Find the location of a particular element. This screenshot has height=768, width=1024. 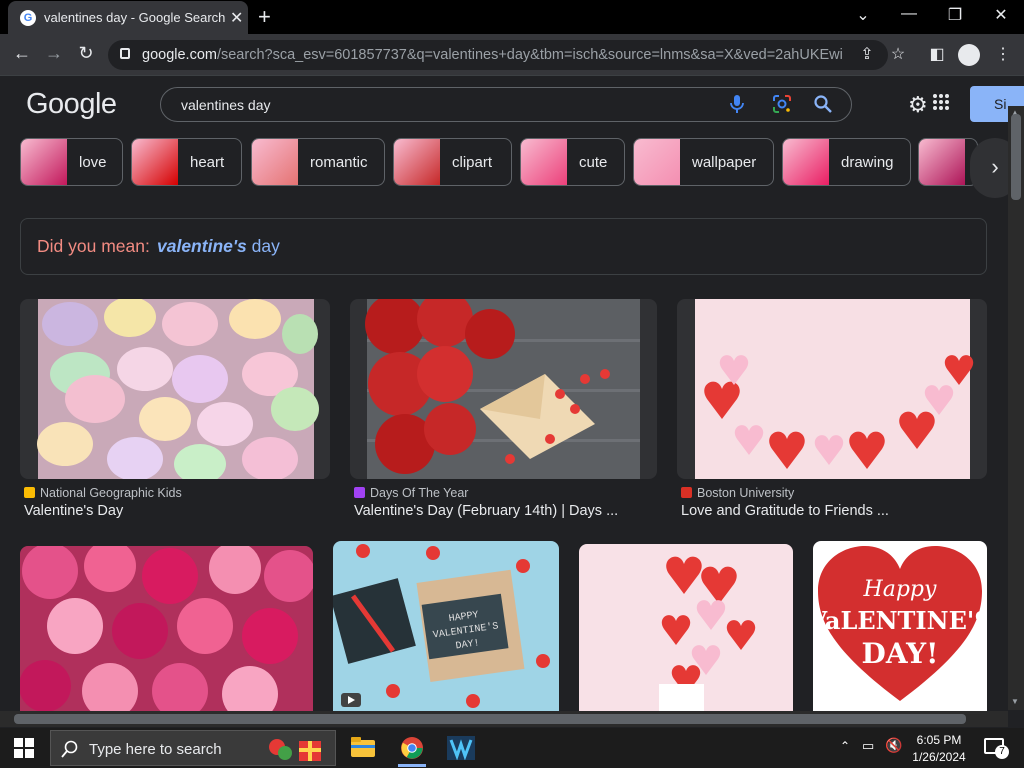

svg-text: VaLENTINE'S is located at coordinates (900, 620).